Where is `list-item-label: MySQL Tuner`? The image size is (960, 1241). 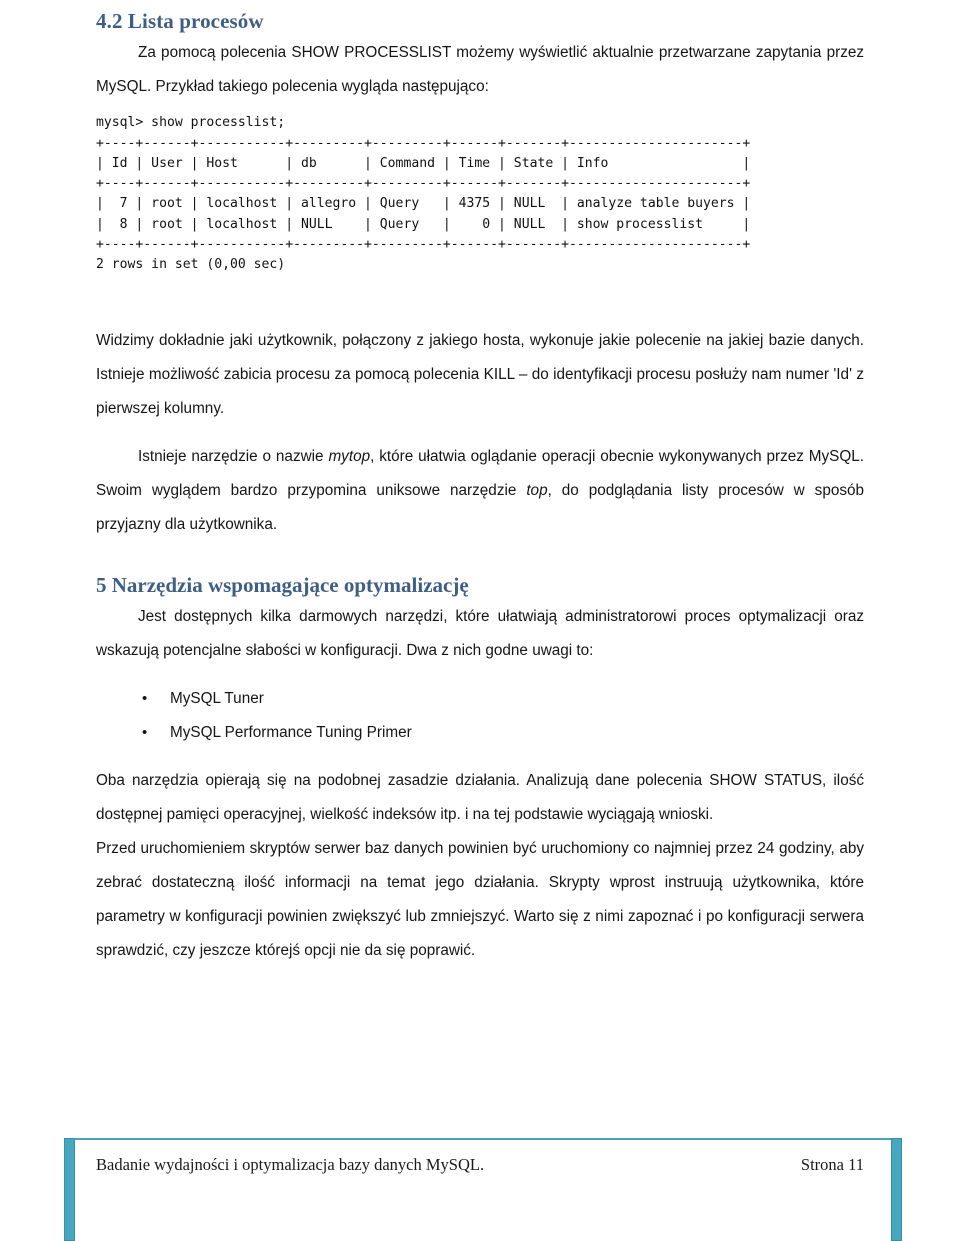
list-item-label: MySQL Tuner is located at coordinates (217, 698).